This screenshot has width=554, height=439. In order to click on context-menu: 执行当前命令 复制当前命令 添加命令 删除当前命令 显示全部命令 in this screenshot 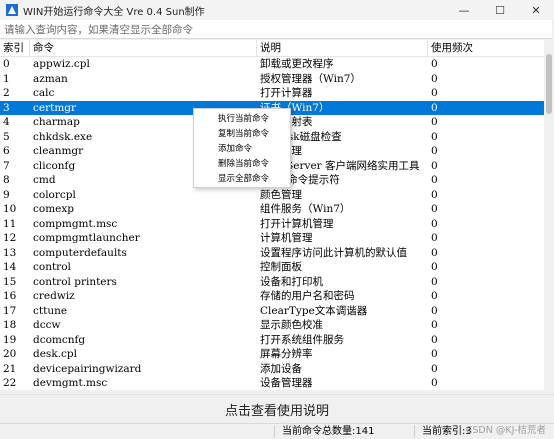, I will do `click(242, 148)`.